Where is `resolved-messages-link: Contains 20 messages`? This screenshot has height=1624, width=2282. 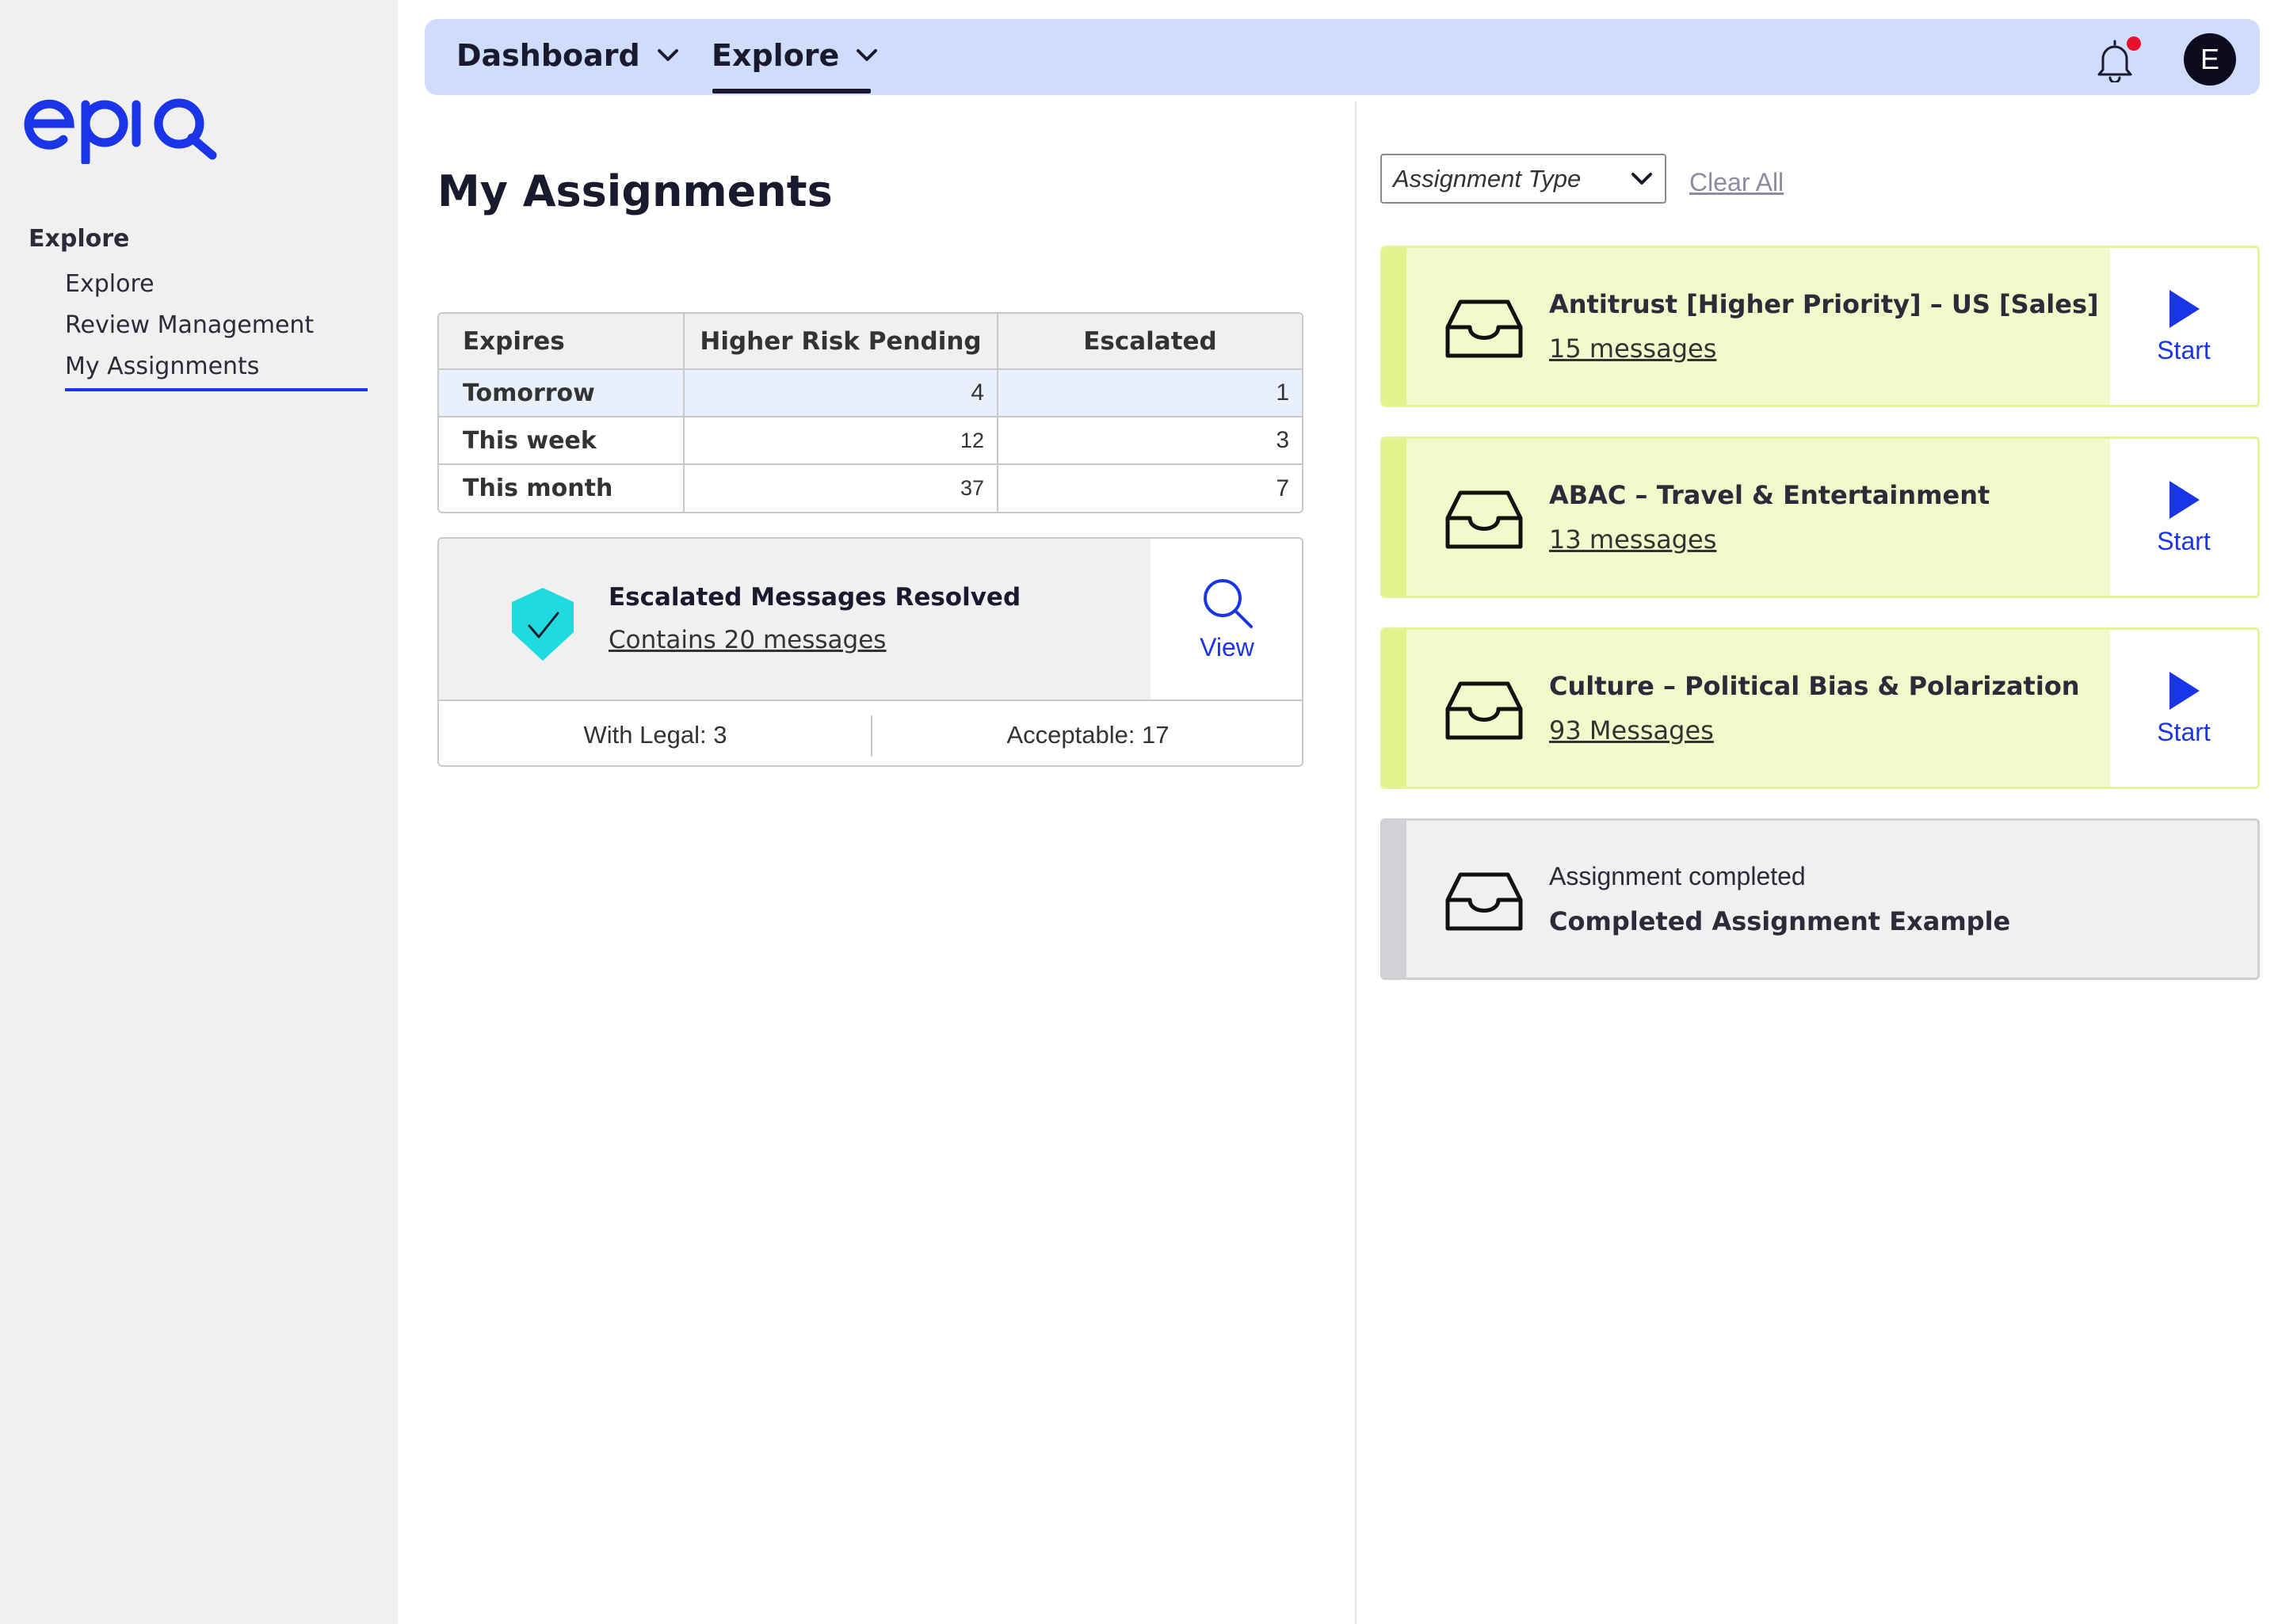
resolved-messages-link: Contains 20 messages is located at coordinates (747, 640).